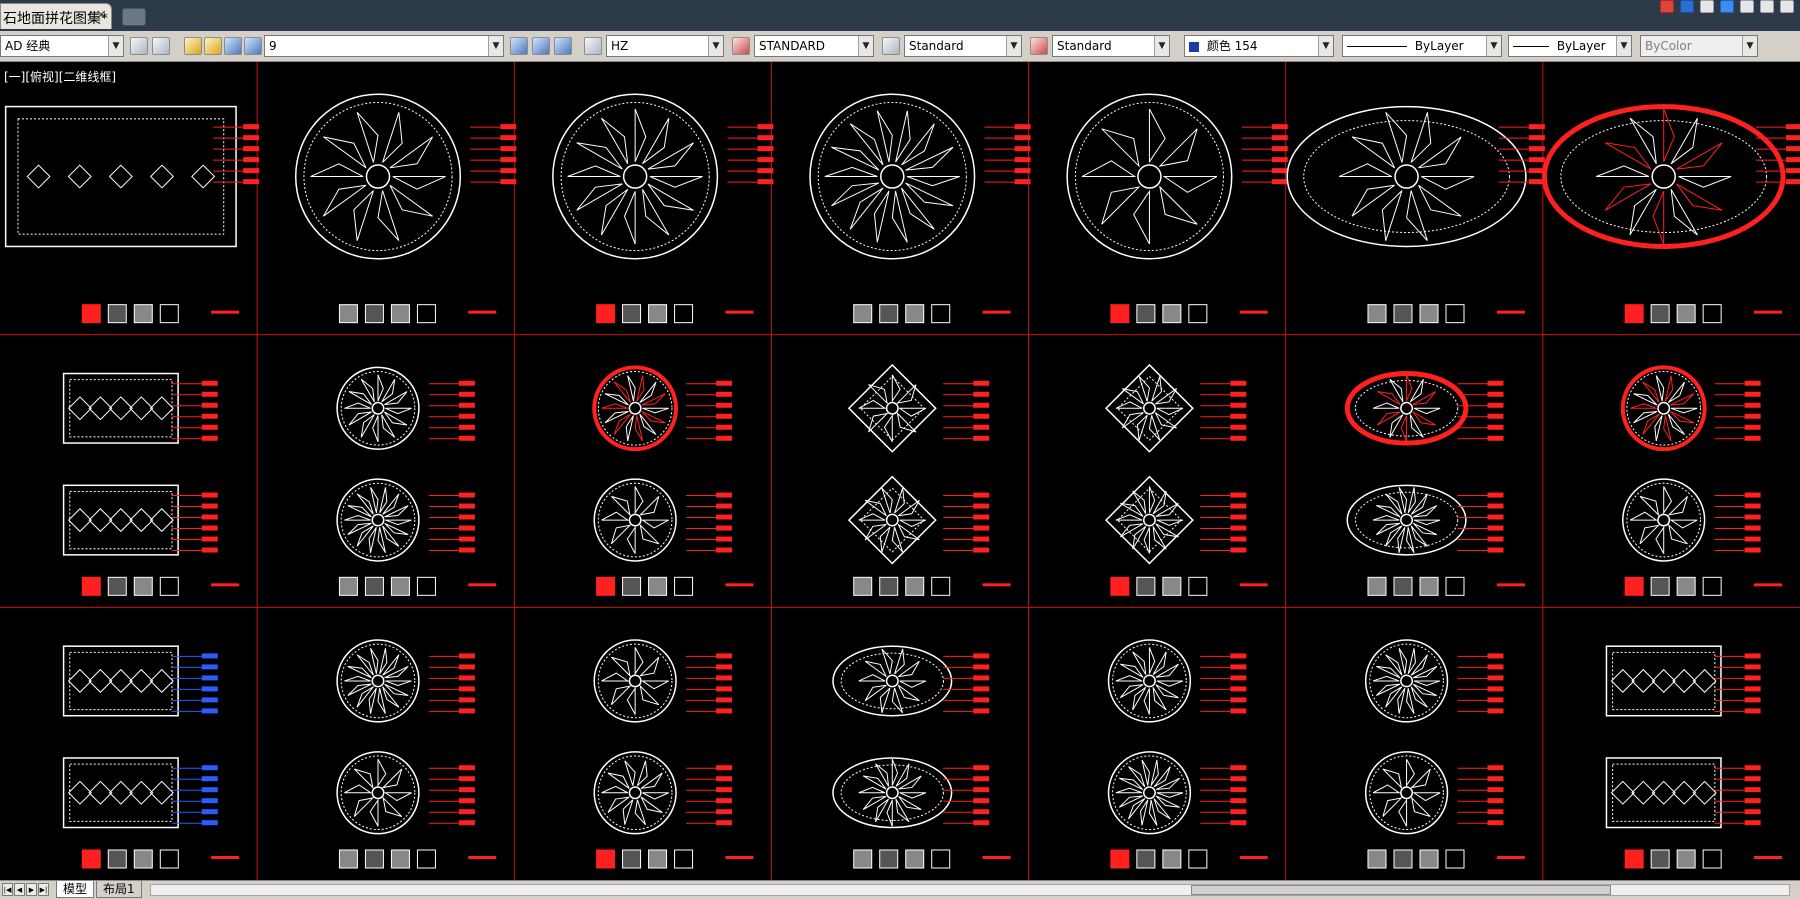 The width and height of the screenshot is (1800, 899). I want to click on color-value: 颜色 154, so click(1232, 46).